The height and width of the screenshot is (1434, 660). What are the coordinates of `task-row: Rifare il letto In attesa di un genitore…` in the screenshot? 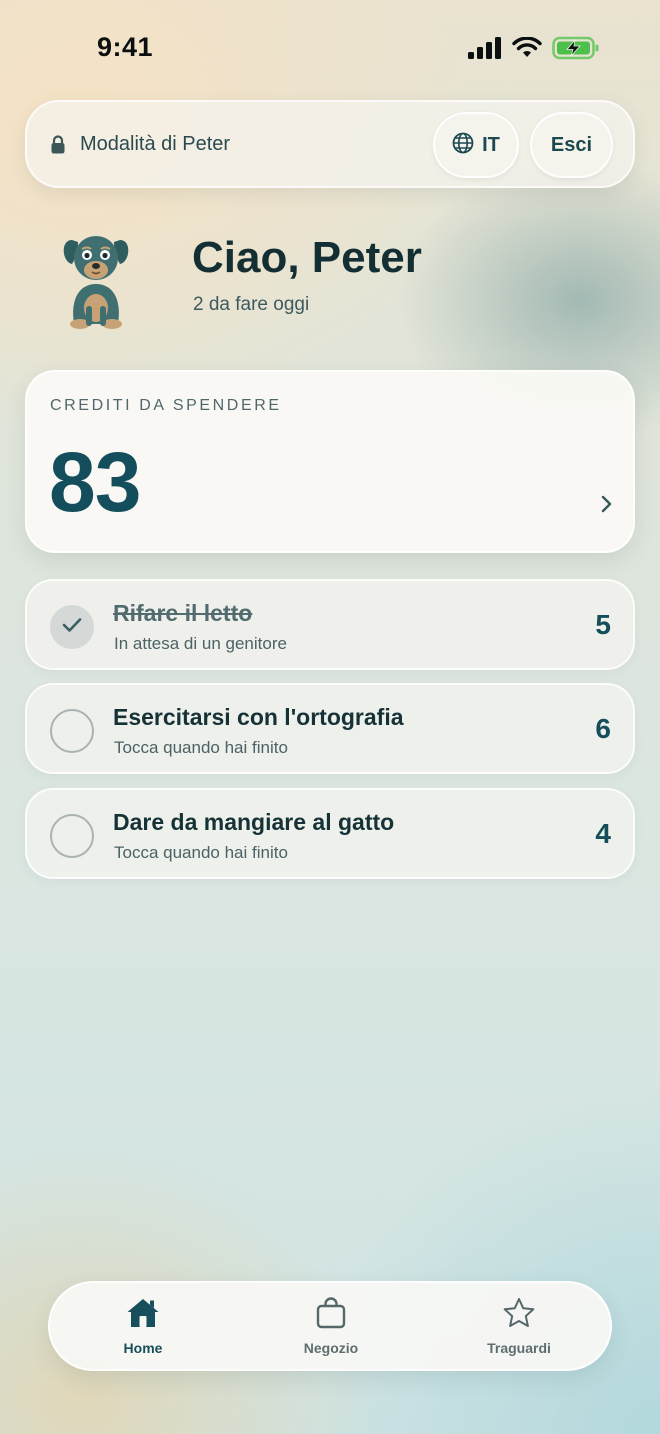 It's located at (330, 624).